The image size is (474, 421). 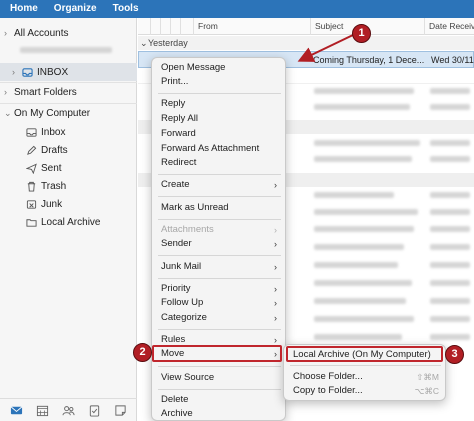 I want to click on sidebar-item-on-my-computer: ⌄ On My Computer, so click(x=68, y=113).